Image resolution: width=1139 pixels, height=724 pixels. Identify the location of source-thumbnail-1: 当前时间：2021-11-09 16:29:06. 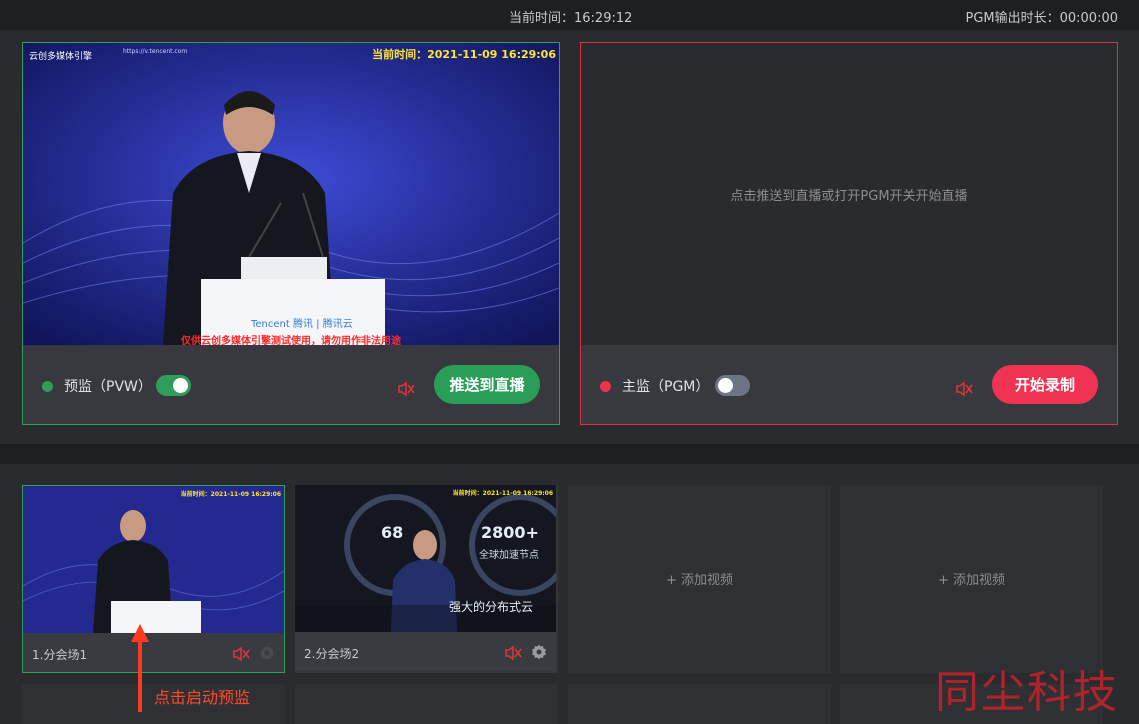
(153, 559).